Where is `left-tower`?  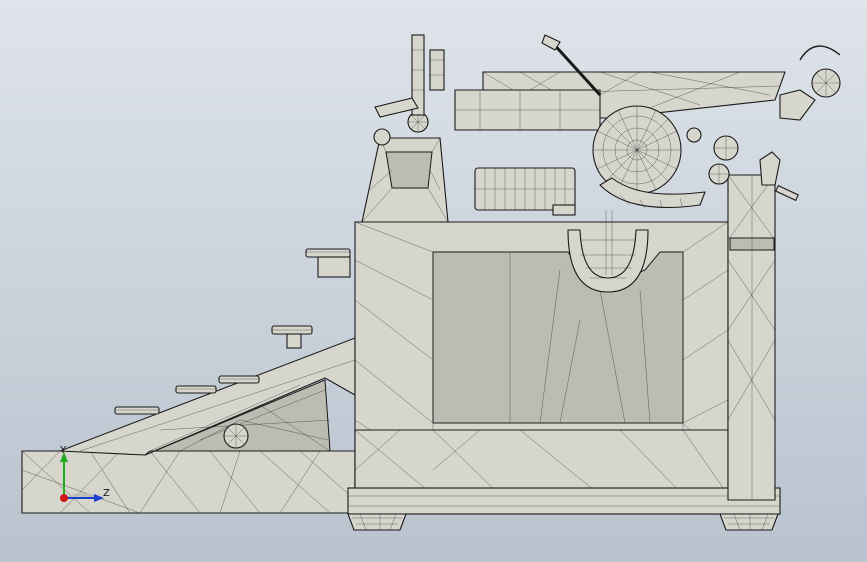
left-tower is located at coordinates (405, 167).